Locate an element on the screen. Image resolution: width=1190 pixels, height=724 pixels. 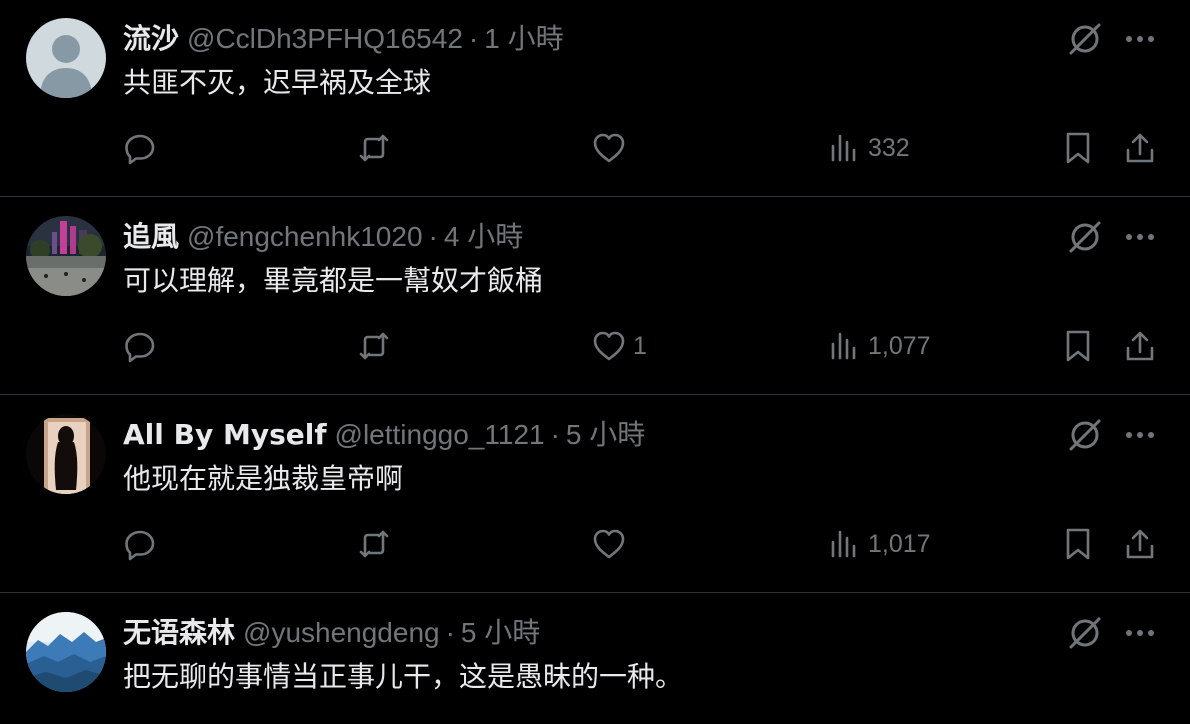
post-header: All By Myself @lettinggo_1121 · 5 小時 is located at coordinates (384, 435).